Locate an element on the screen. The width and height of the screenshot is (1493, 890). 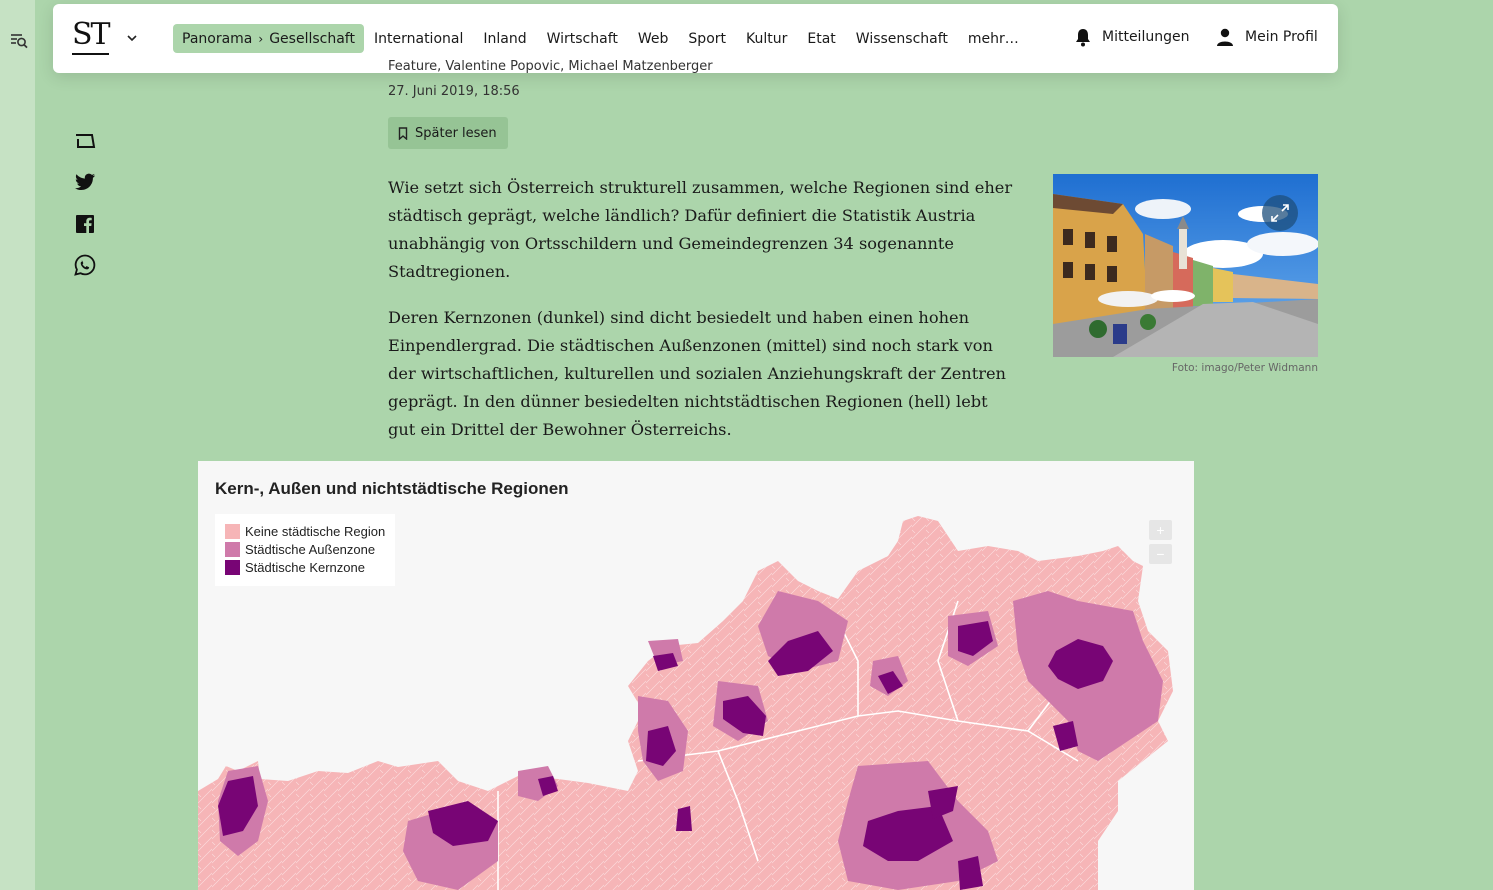
search-list-icon is located at coordinates (19, 41).